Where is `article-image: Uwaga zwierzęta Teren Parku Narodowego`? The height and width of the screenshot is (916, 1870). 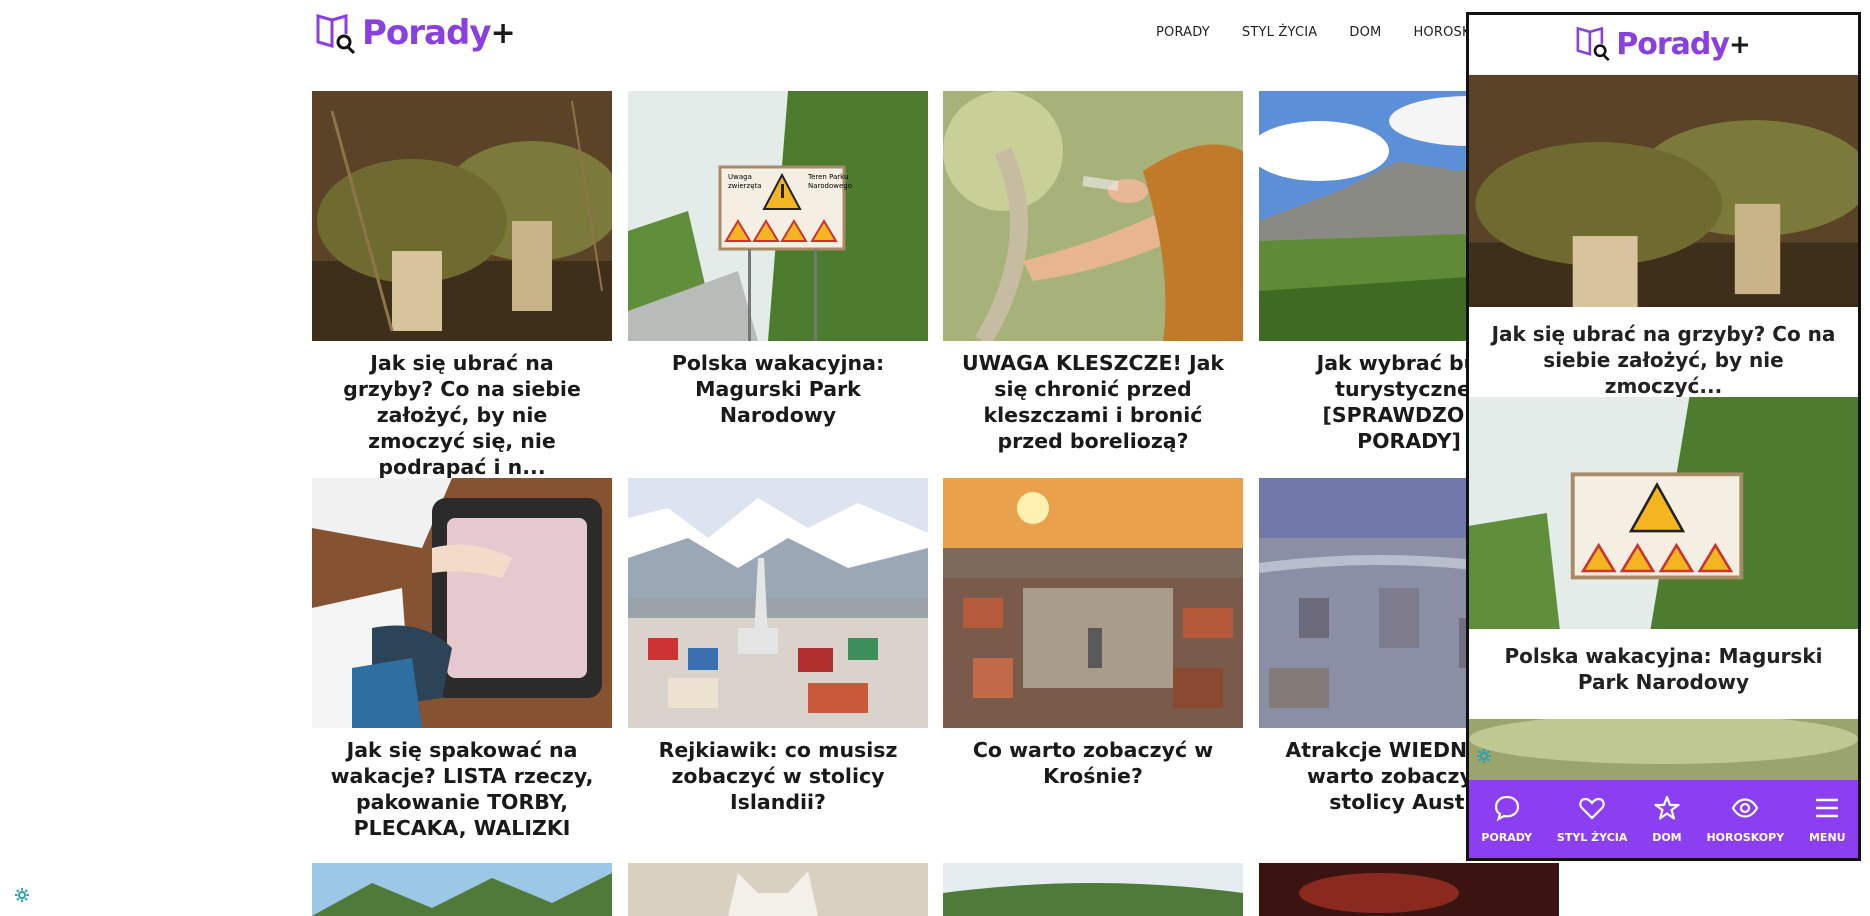
article-image: Uwaga zwierzęta Teren Parku Narodowego is located at coordinates (778, 216).